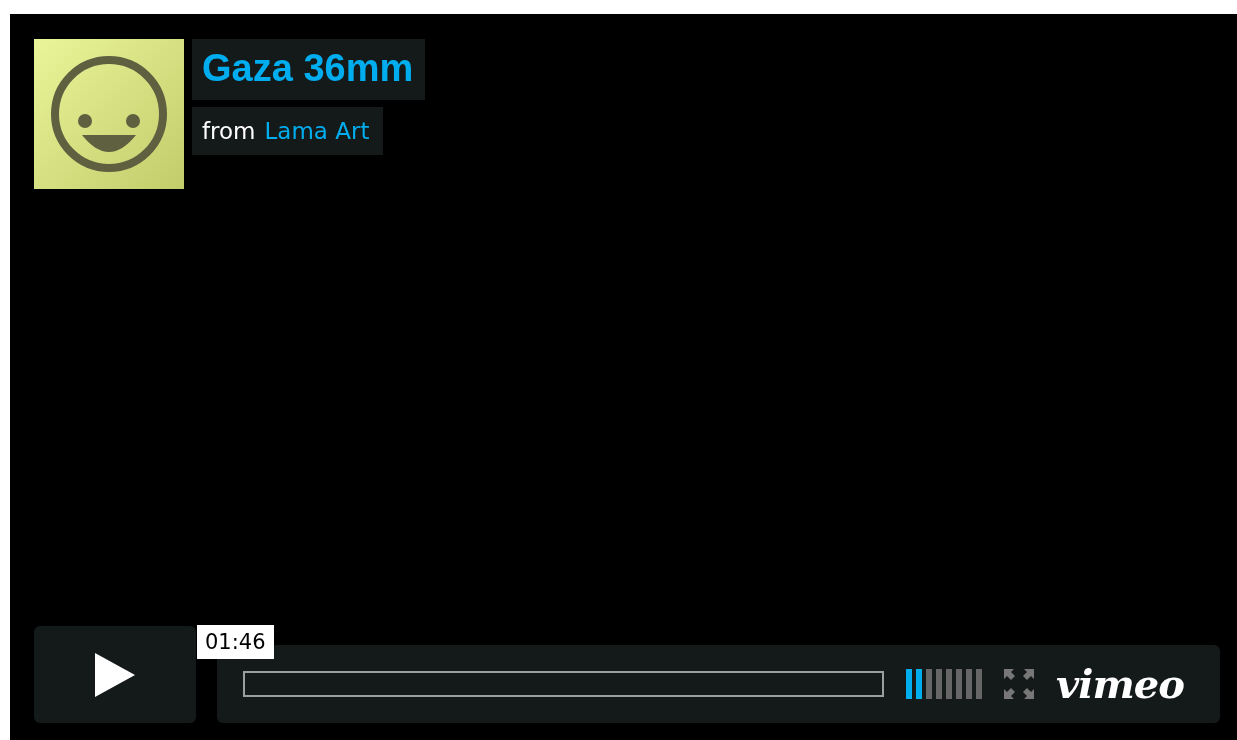 This screenshot has width=1237, height=740. Describe the element at coordinates (1120, 684) in the screenshot. I see `vimeo-logo: vimeo` at that location.